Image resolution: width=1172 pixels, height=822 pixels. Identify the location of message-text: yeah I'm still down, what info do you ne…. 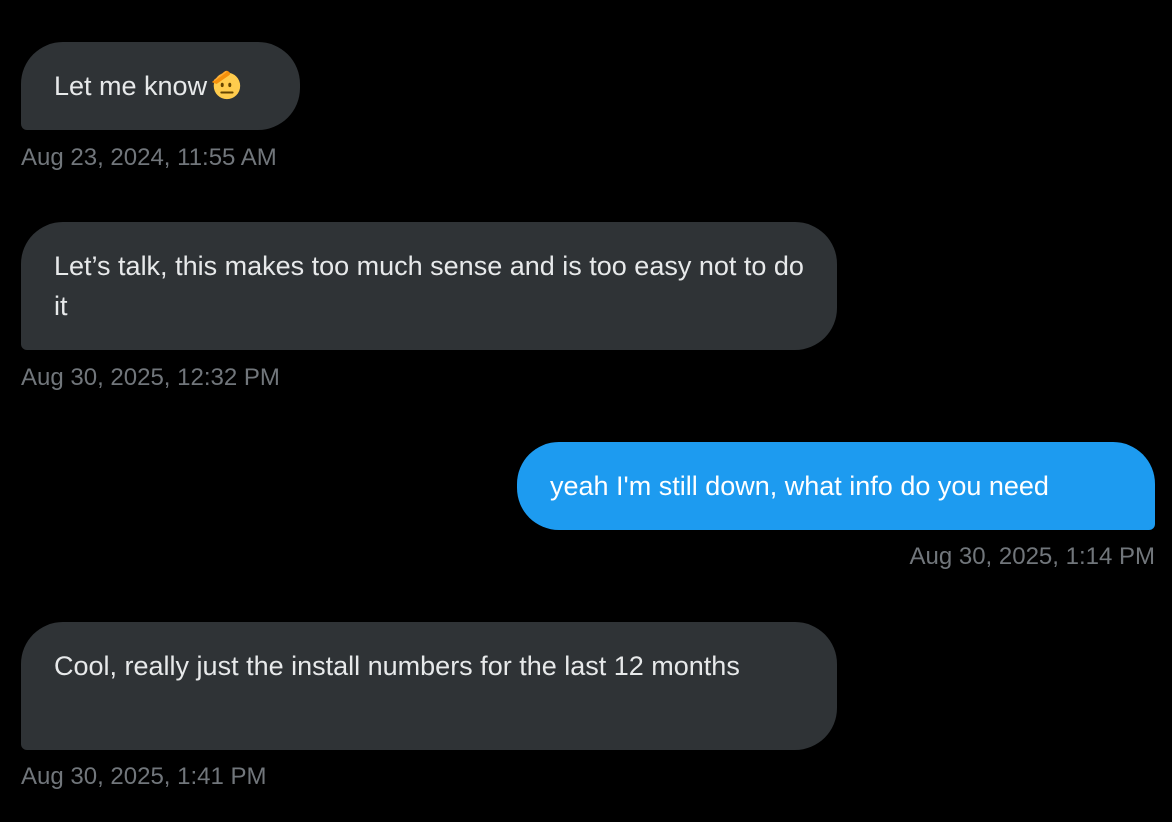
(799, 486).